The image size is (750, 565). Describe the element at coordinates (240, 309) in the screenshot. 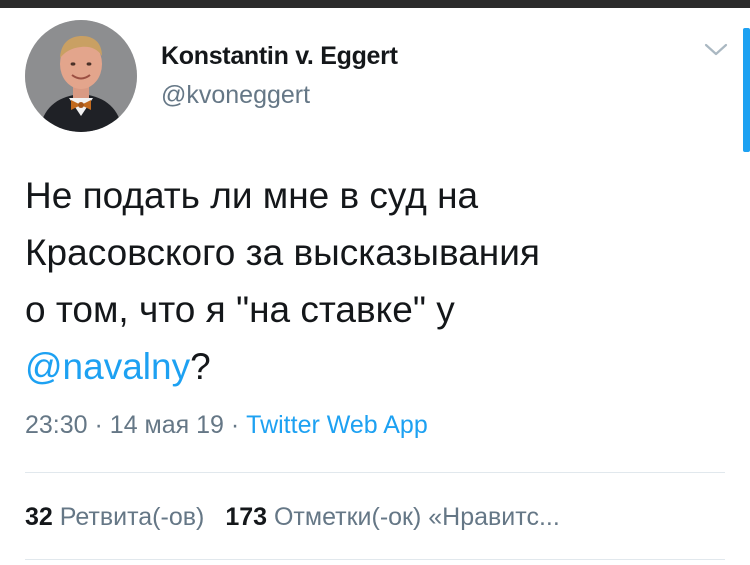

I see `tweet-text-line: о том, что я "на ставке" у` at that location.